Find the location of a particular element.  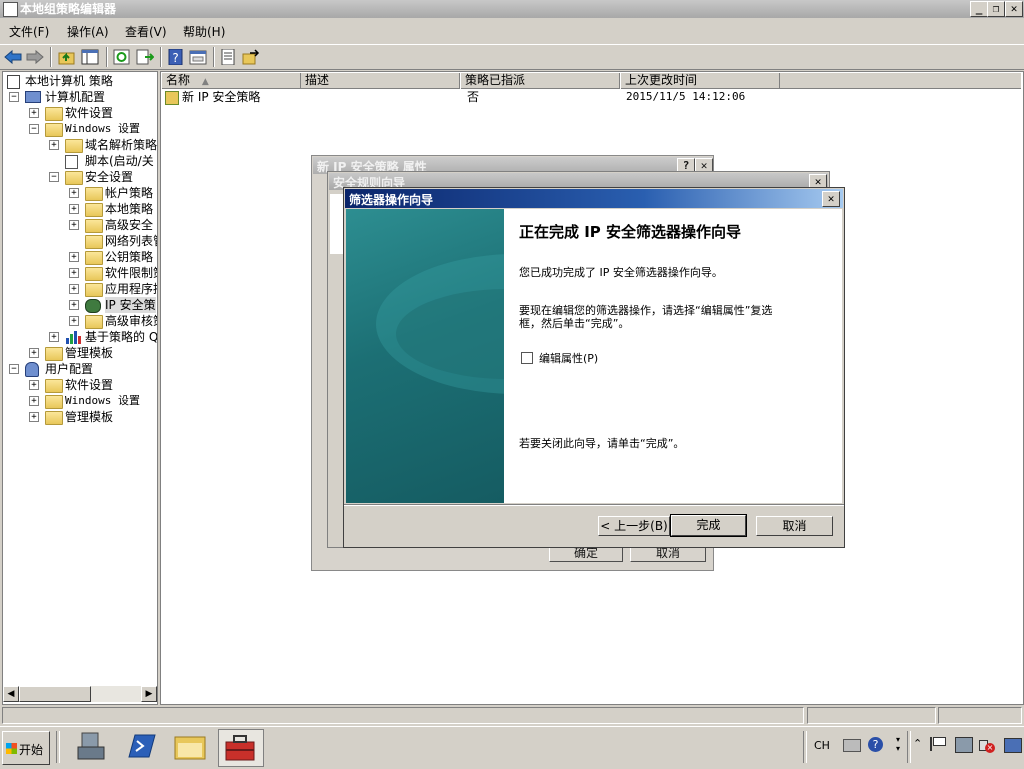

column-header-assigned: 策略已指派 is located at coordinates (540, 81).